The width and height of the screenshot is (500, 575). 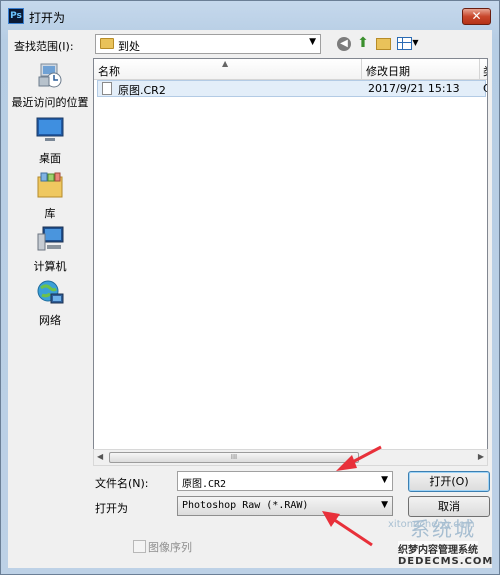 What do you see at coordinates (438, 548) in the screenshot?
I see `watermark-line1: 织梦内容管理系统` at bounding box center [438, 548].